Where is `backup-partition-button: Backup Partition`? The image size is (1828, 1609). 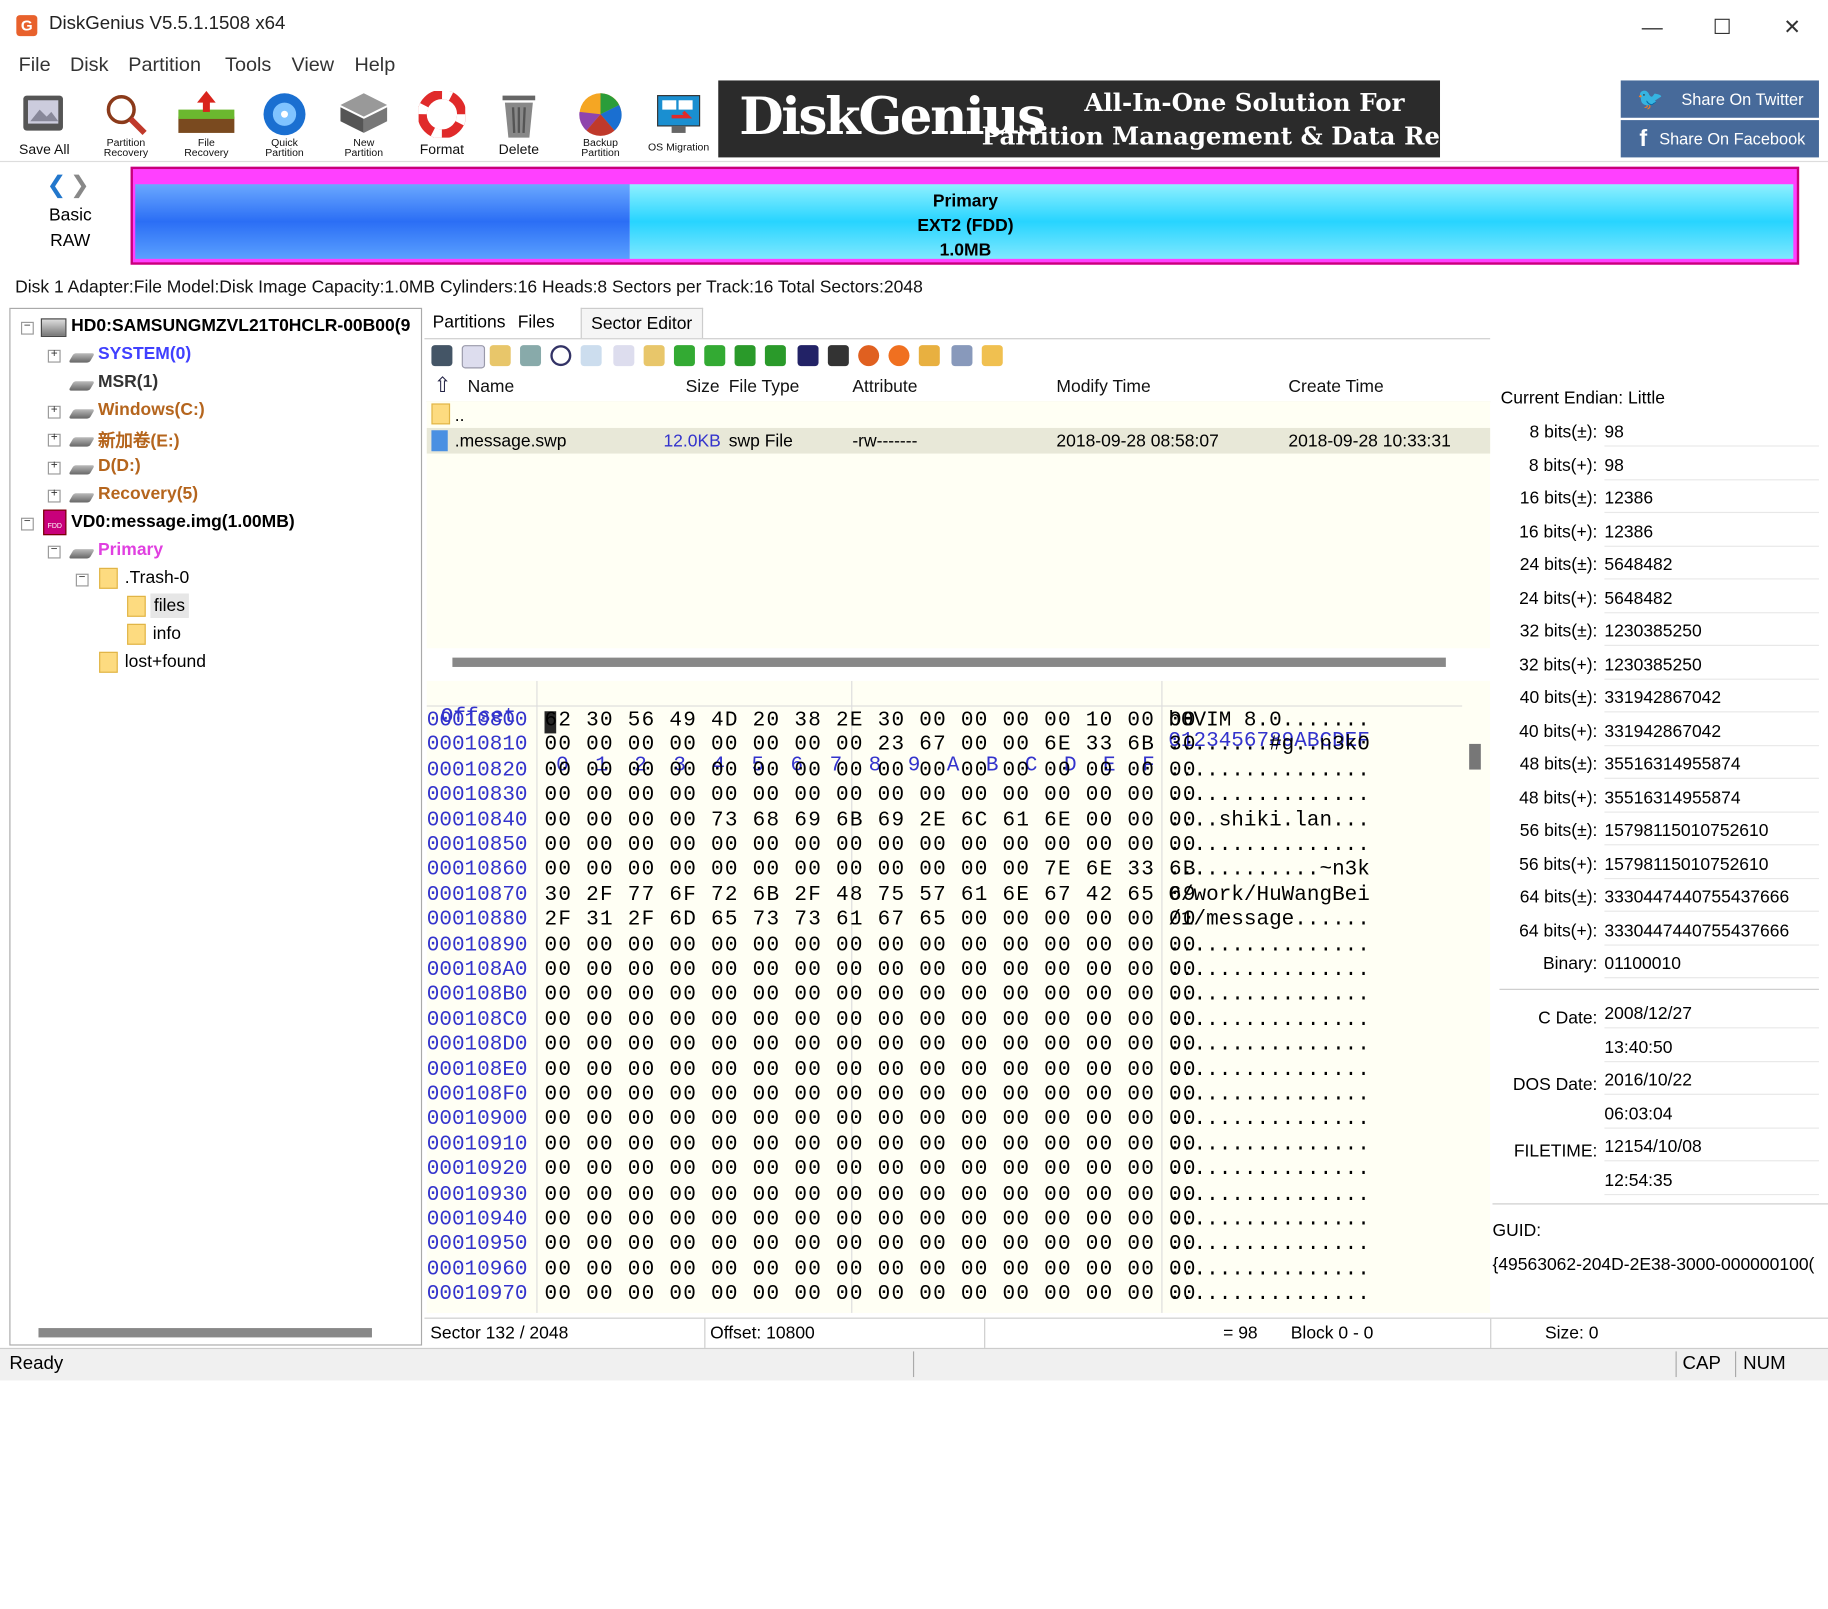 backup-partition-button: Backup Partition is located at coordinates (600, 121).